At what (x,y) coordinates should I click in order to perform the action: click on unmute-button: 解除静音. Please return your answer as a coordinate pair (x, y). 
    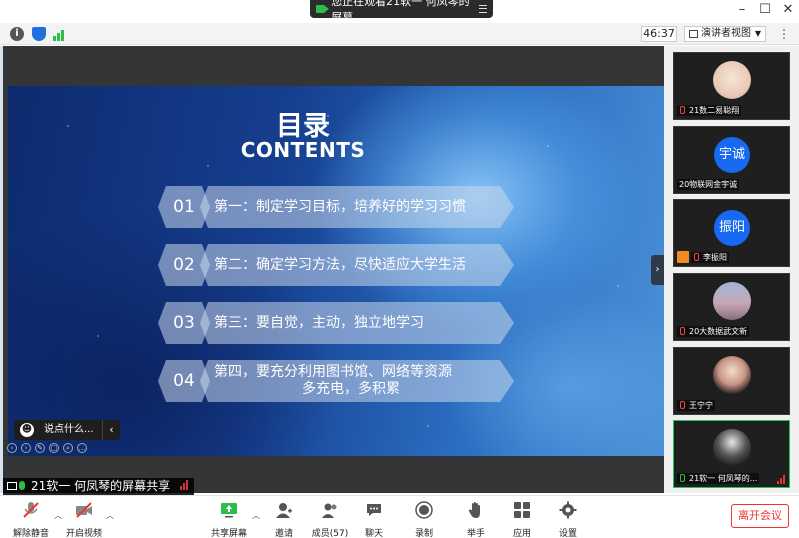
    Looking at the image, I should click on (31, 518).